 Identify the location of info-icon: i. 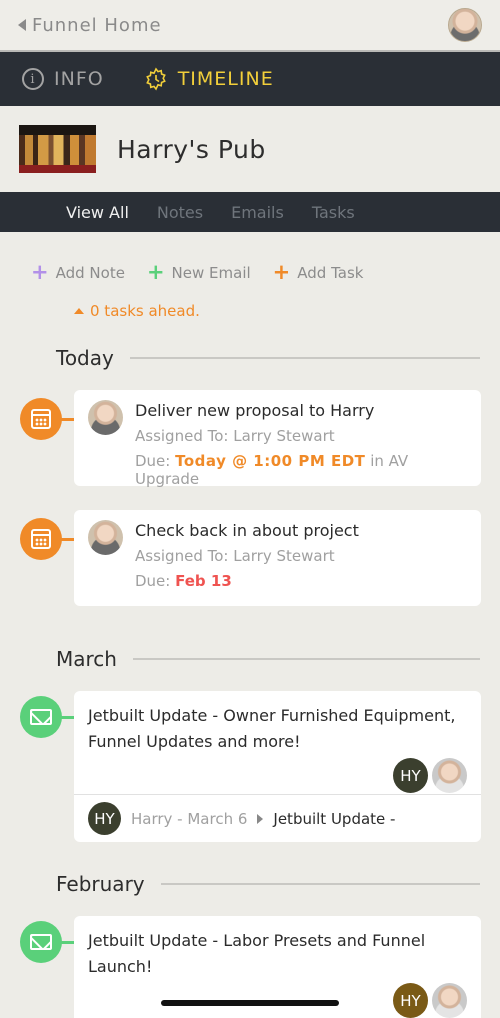
(33, 79).